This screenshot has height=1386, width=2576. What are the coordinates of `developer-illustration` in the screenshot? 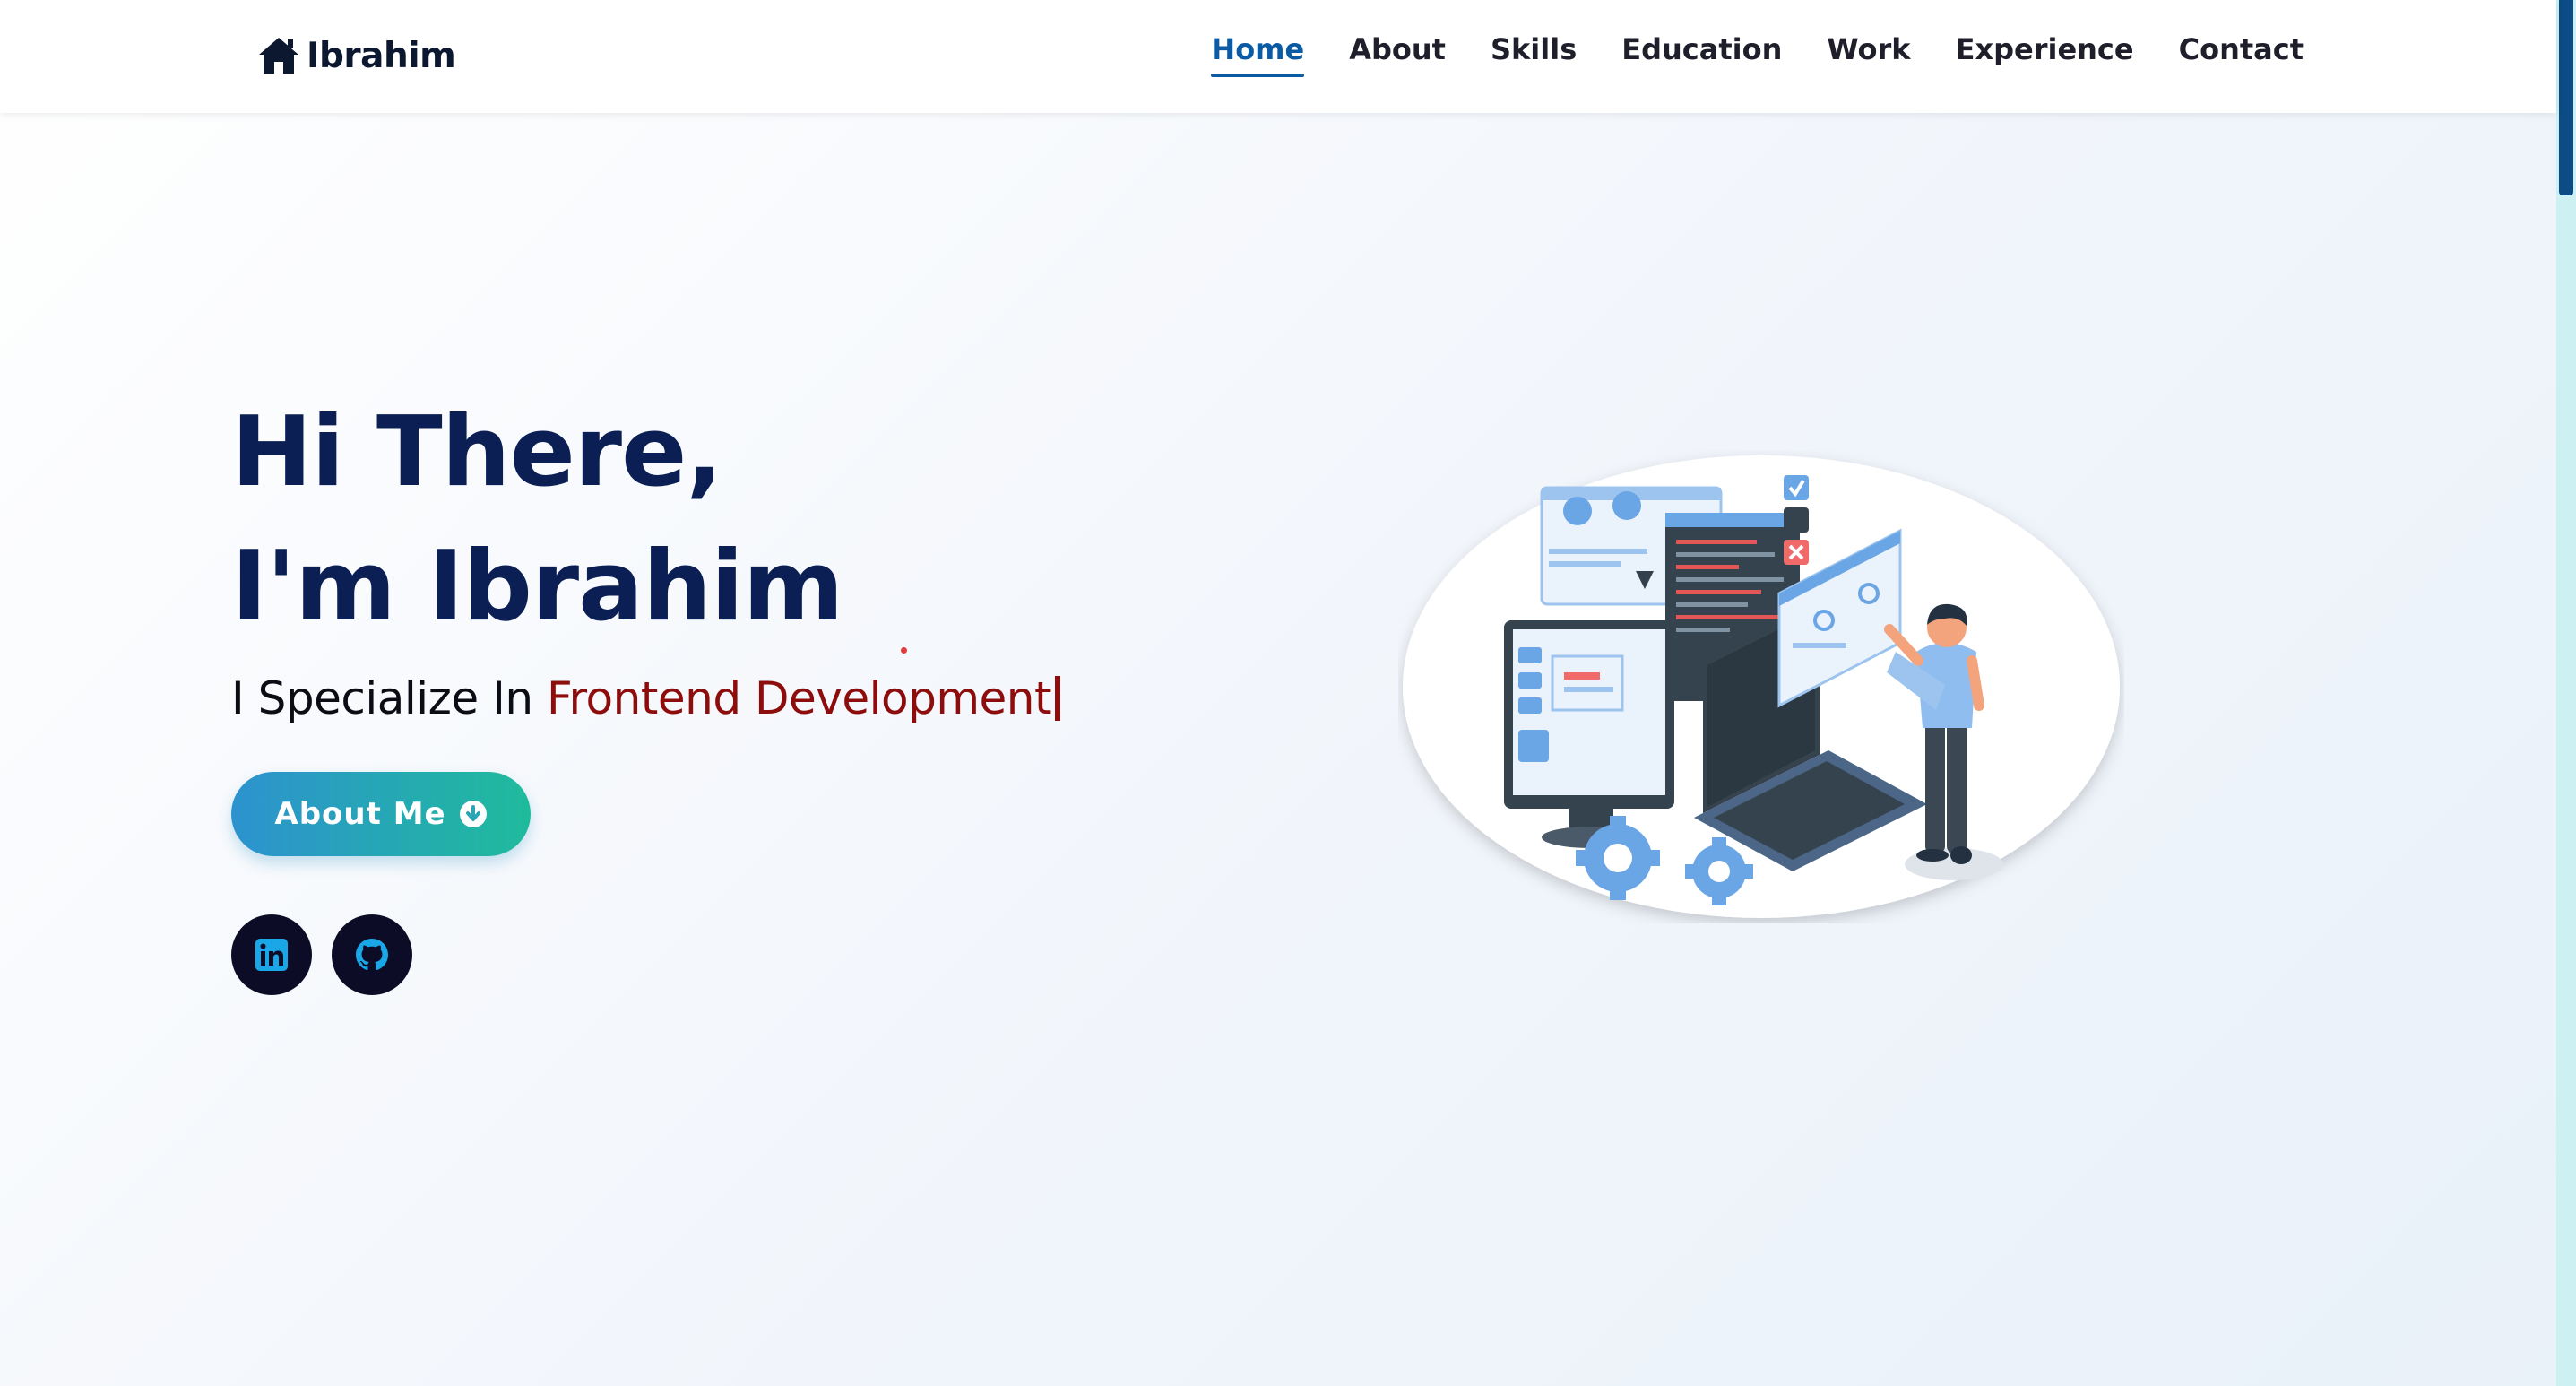 It's located at (1761, 686).